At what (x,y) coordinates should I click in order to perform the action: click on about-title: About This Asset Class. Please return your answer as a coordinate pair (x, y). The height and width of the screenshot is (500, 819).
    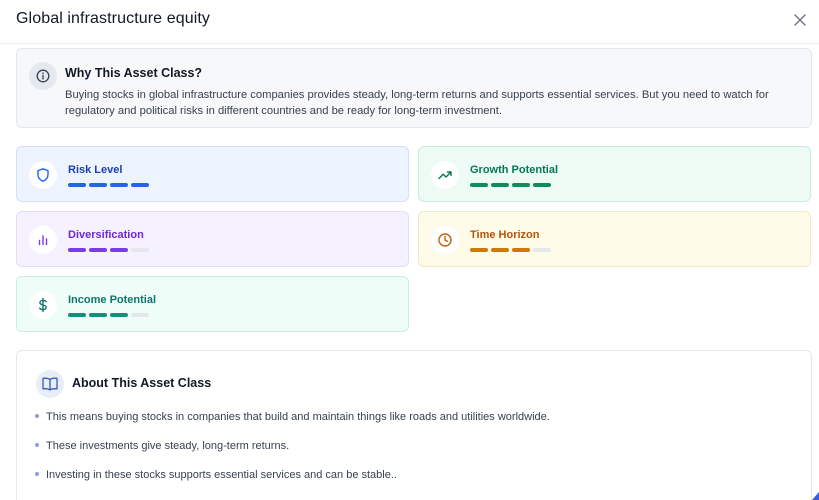
    Looking at the image, I should click on (142, 383).